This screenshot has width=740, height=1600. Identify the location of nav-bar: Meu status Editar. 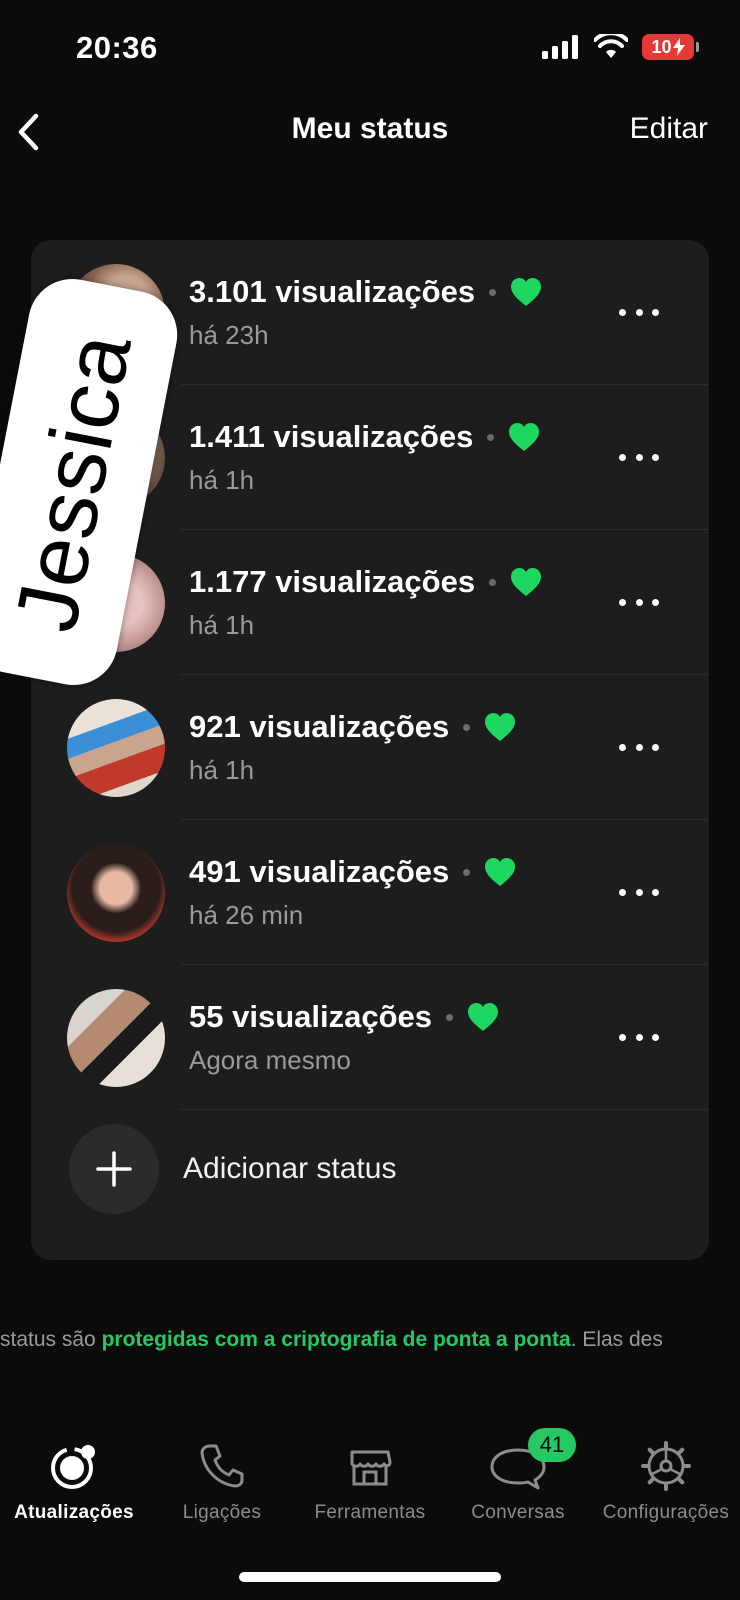
(370, 132).